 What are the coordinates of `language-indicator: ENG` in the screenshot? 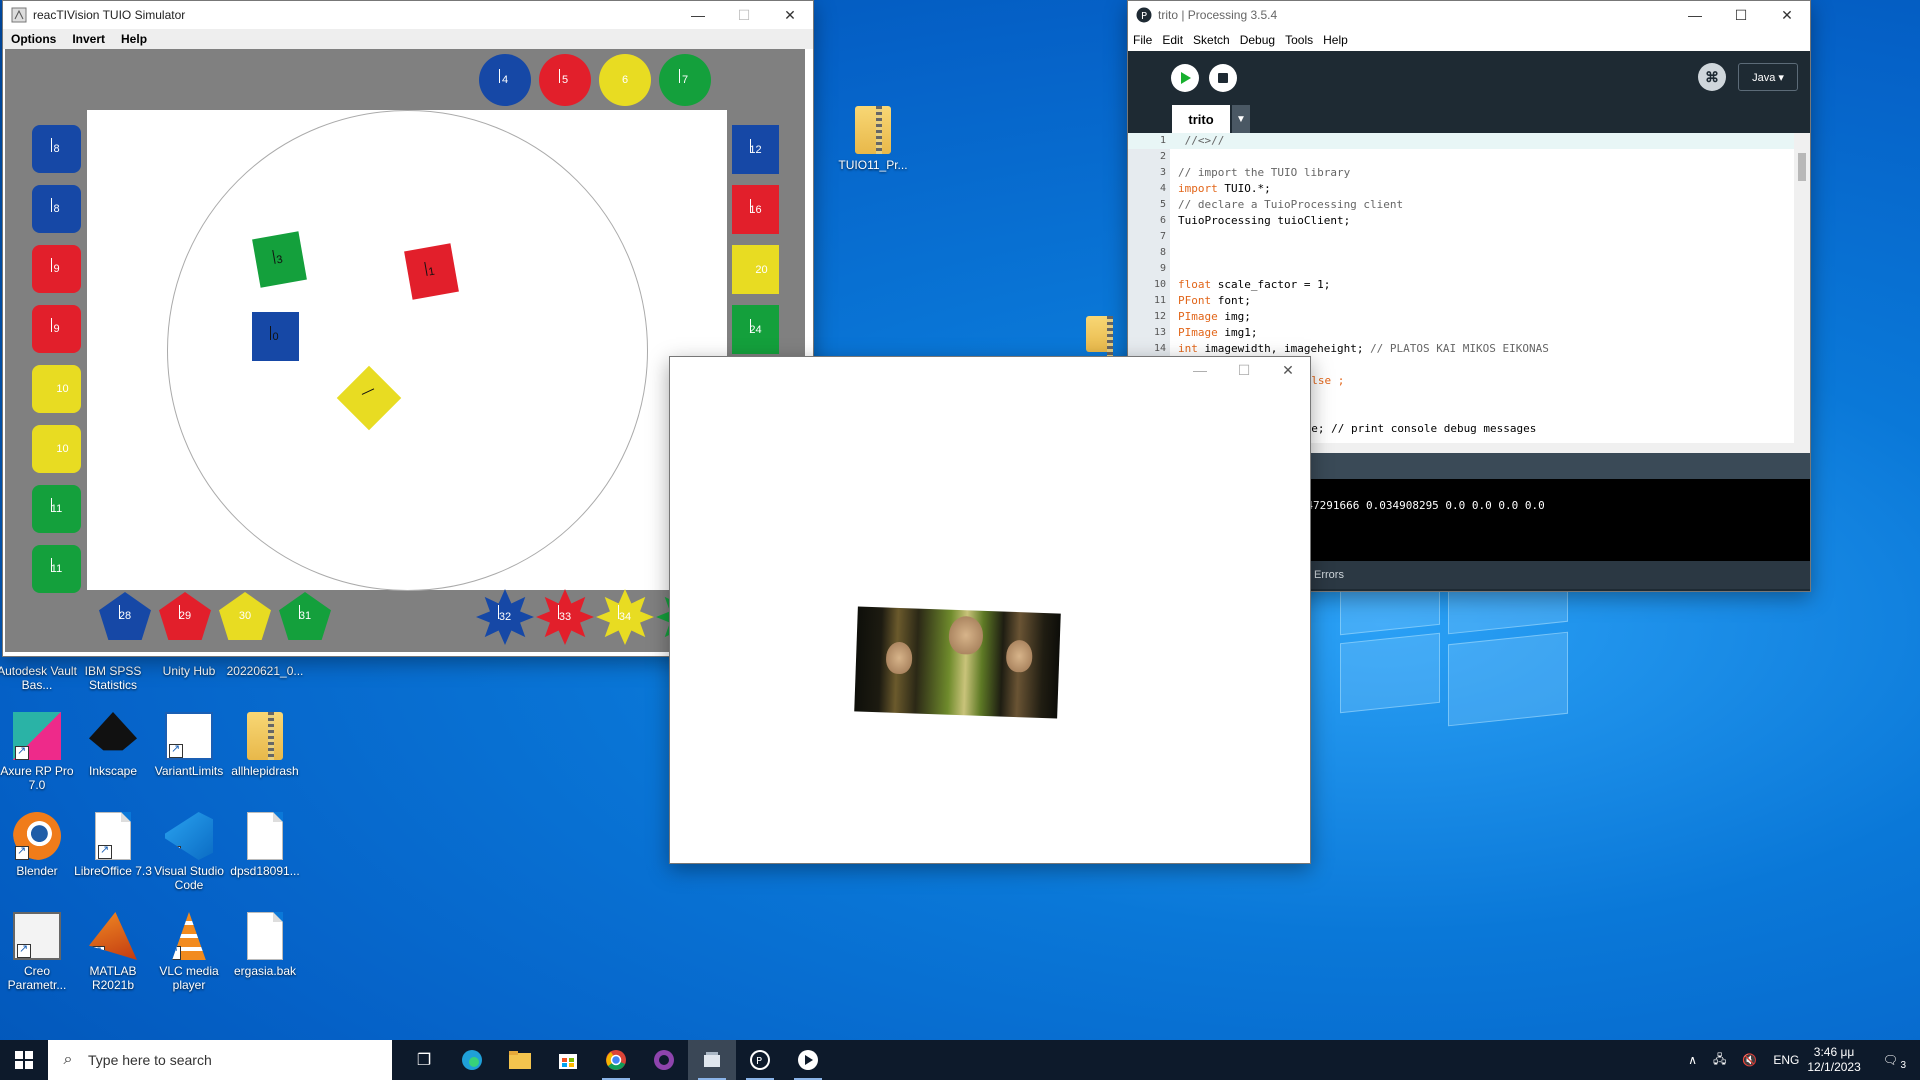 It's located at (1786, 1060).